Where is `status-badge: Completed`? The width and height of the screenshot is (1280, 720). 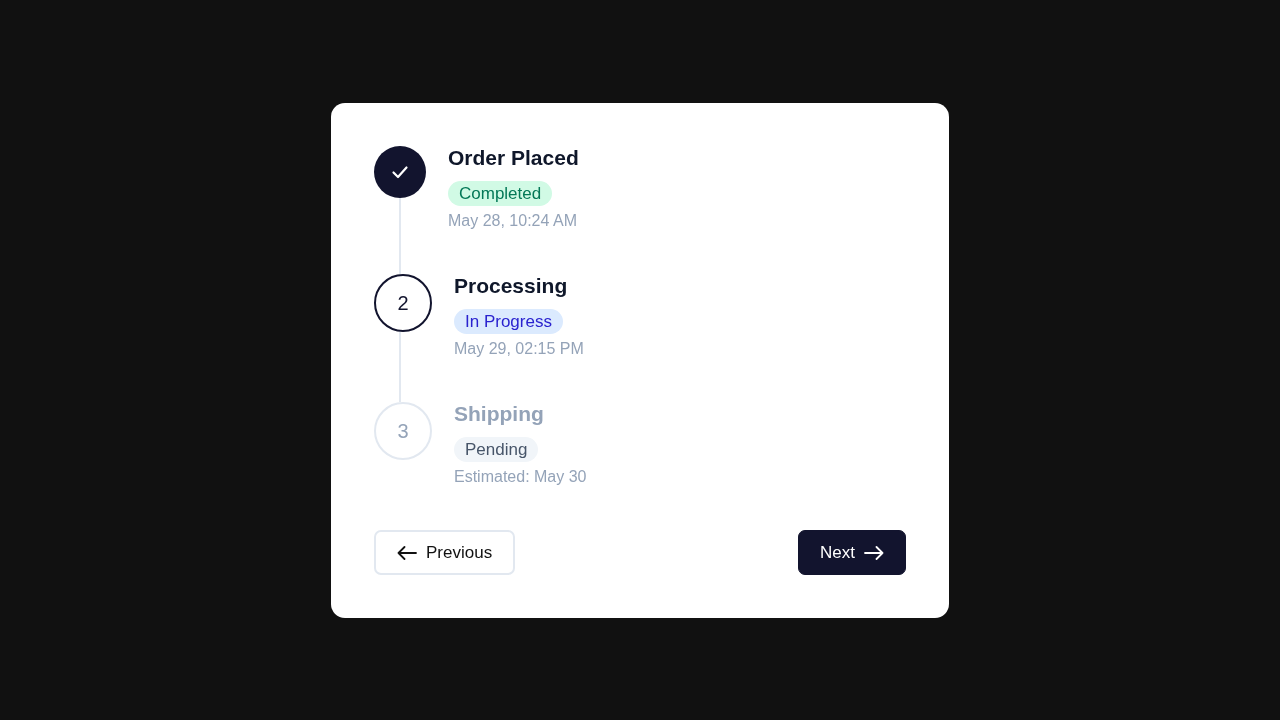 status-badge: Completed is located at coordinates (500, 193).